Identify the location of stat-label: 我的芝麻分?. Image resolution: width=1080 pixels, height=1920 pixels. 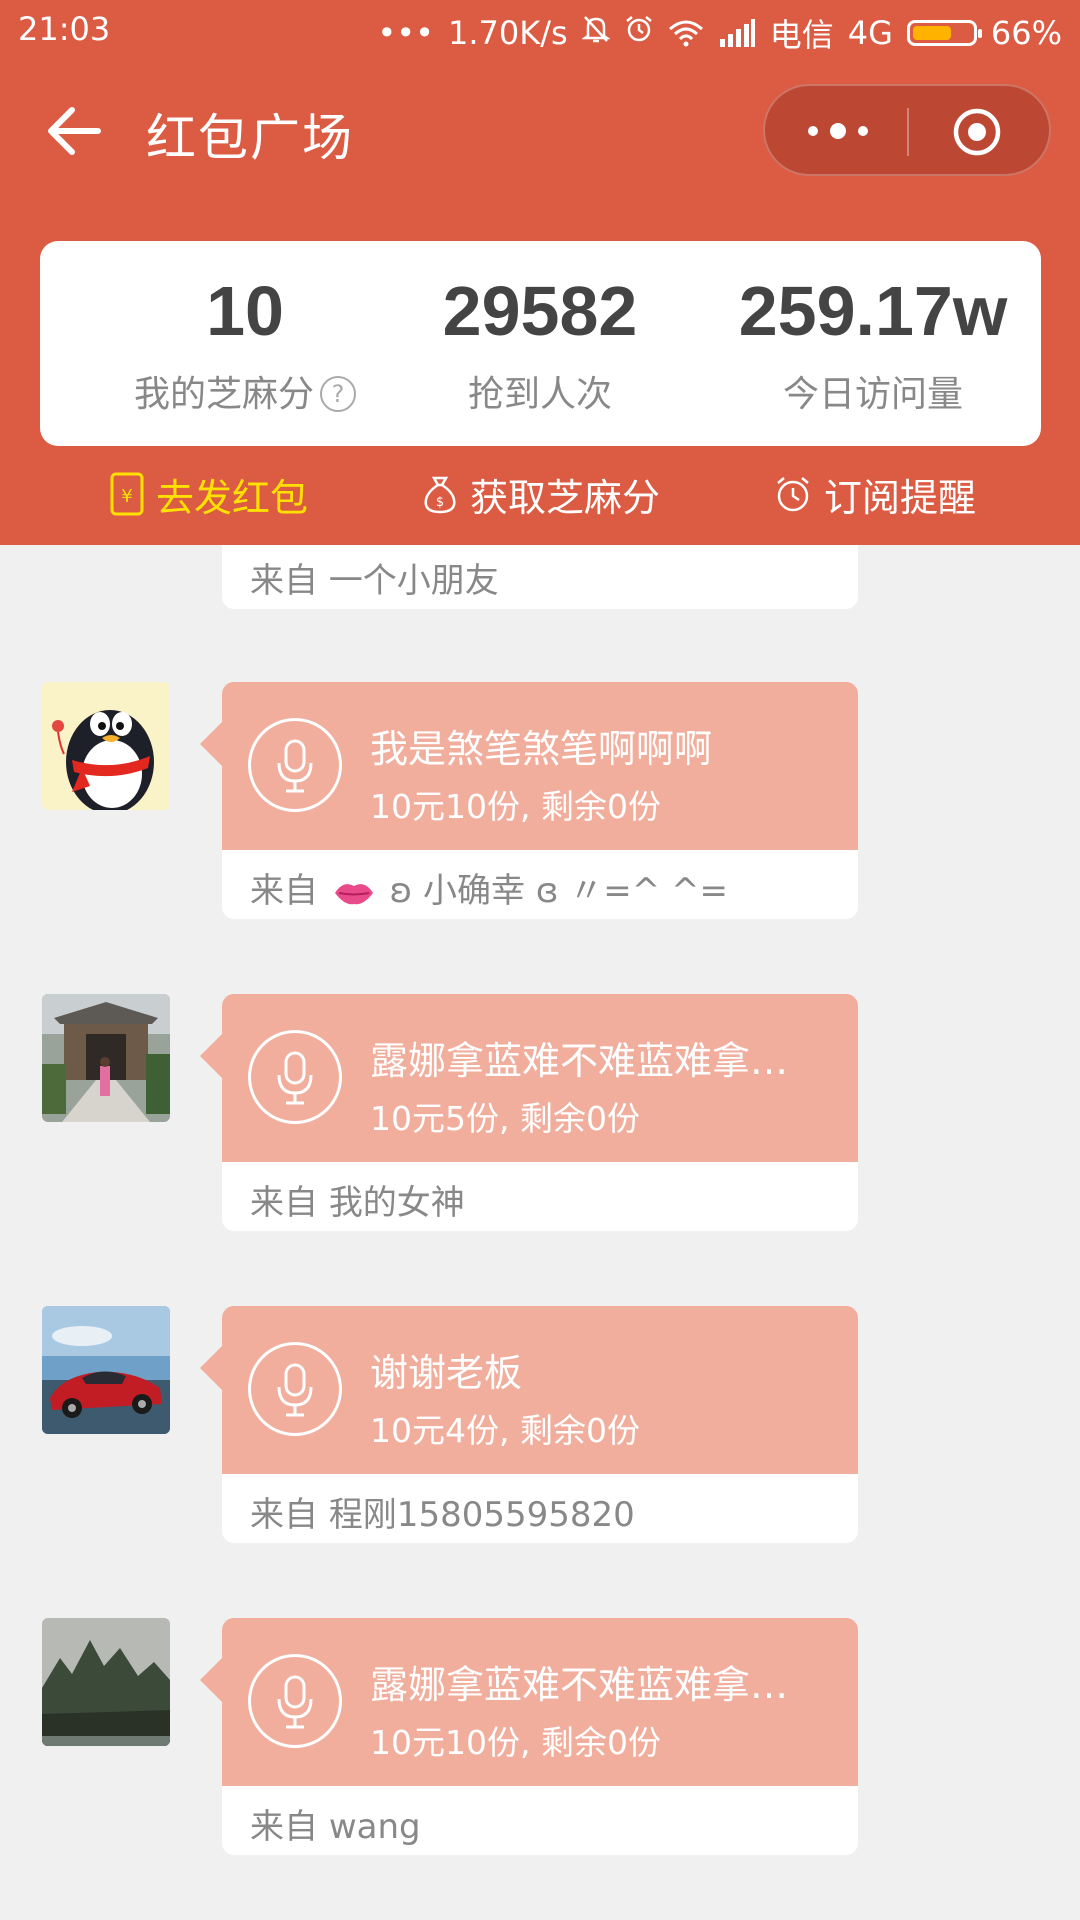
(245, 391).